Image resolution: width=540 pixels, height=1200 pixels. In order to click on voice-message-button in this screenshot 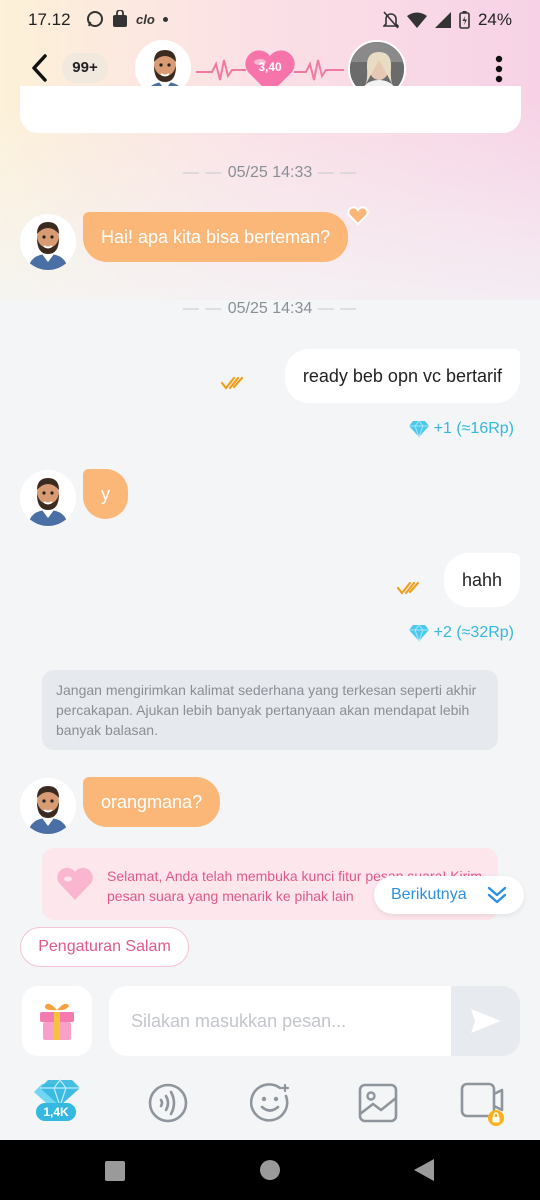, I will do `click(168, 1103)`.